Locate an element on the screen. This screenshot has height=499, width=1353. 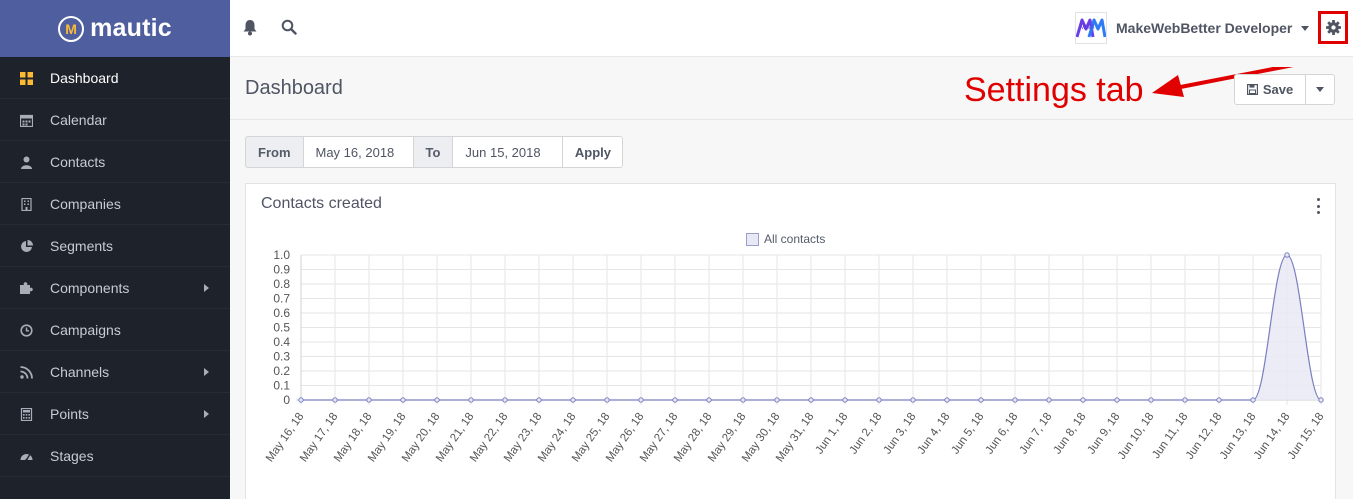
sidebar-item-stages: Stages is located at coordinates (115, 456).